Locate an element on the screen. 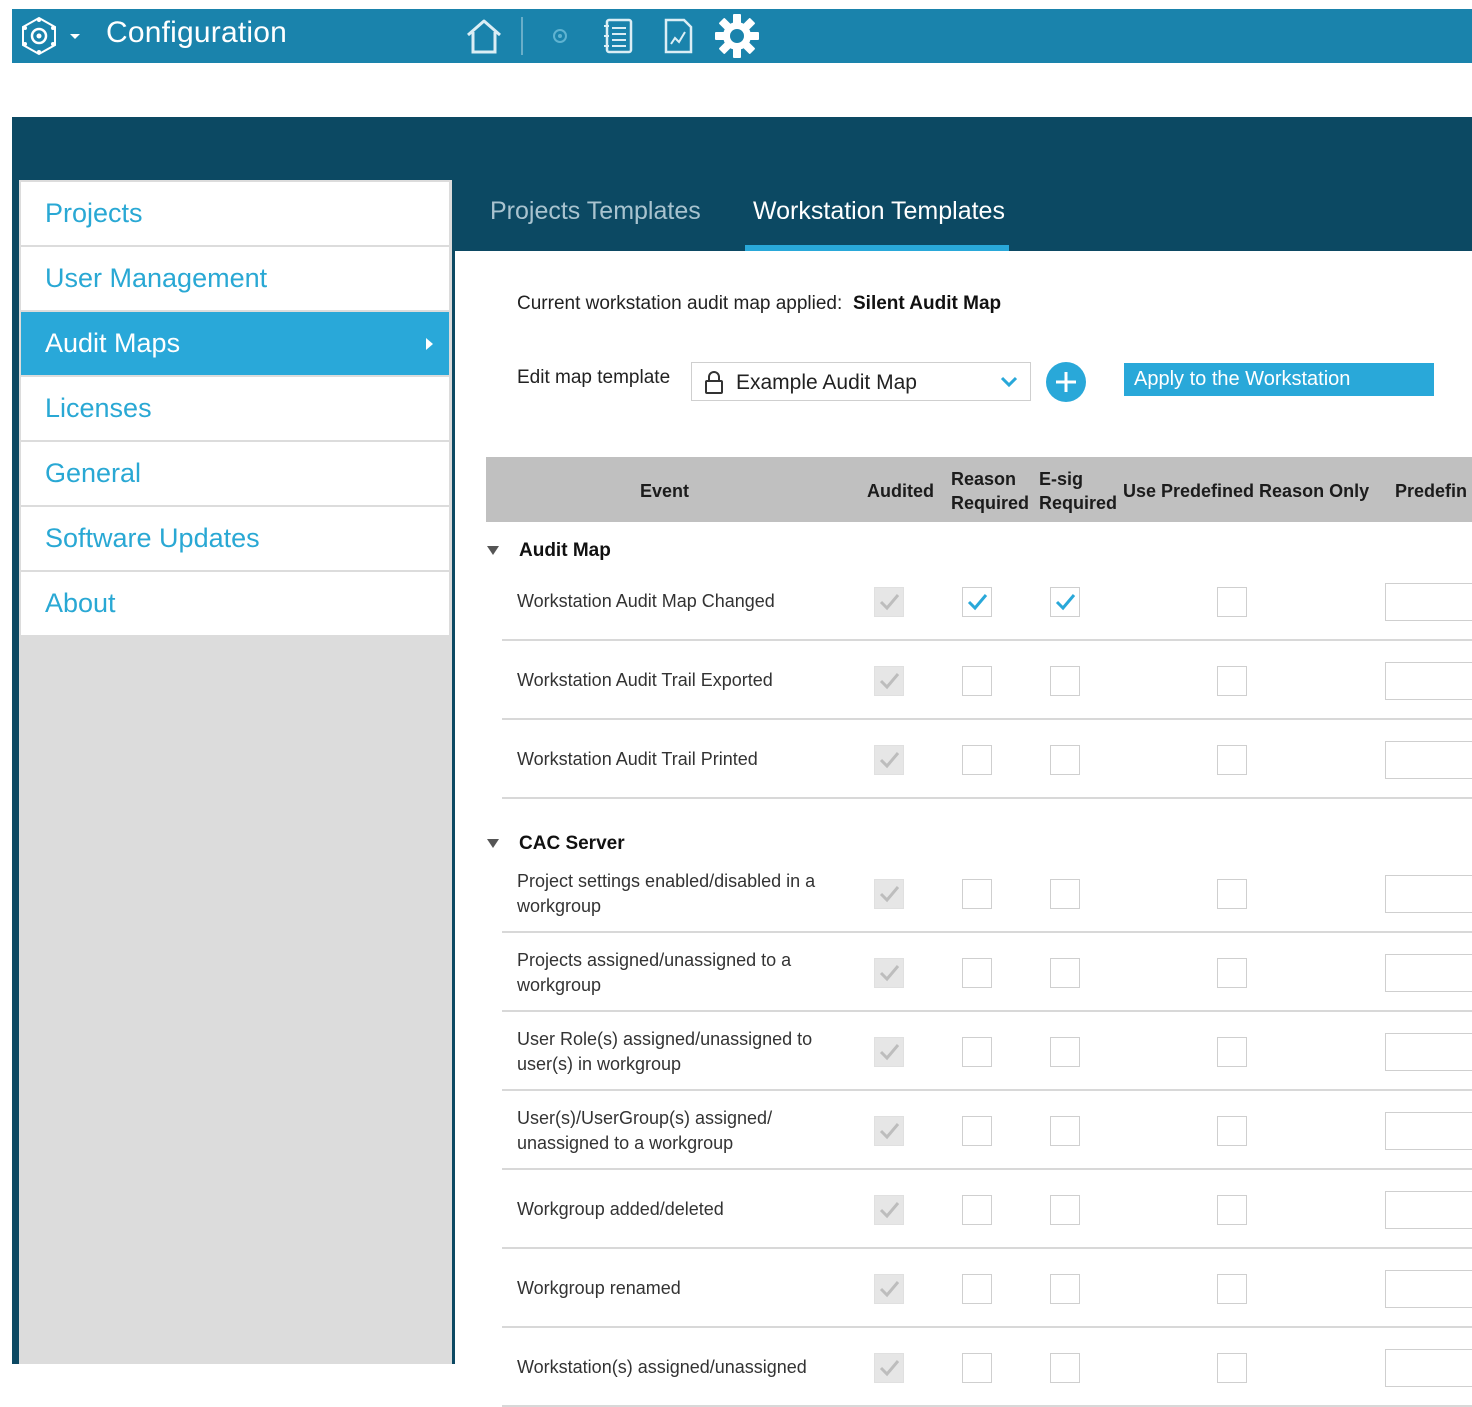 The width and height of the screenshot is (1472, 1407). map-template-select: Example Audit Map is located at coordinates (861, 381).